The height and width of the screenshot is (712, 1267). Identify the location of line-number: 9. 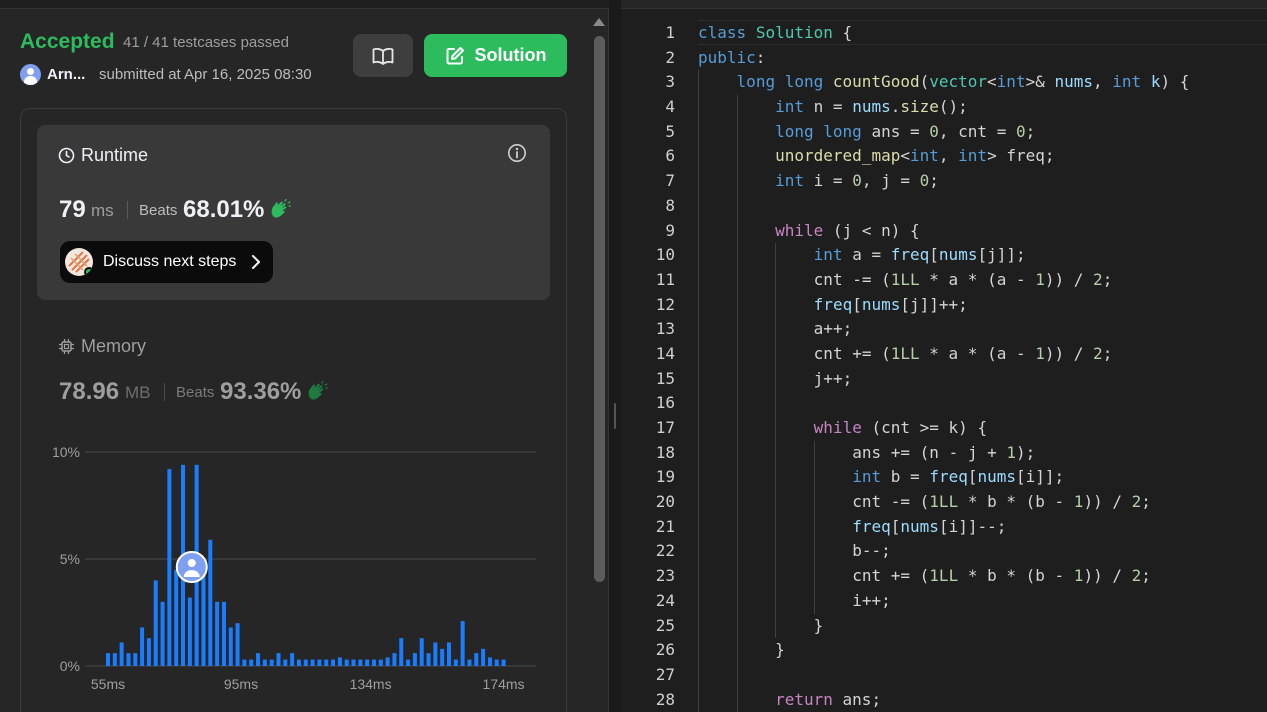
(670, 230).